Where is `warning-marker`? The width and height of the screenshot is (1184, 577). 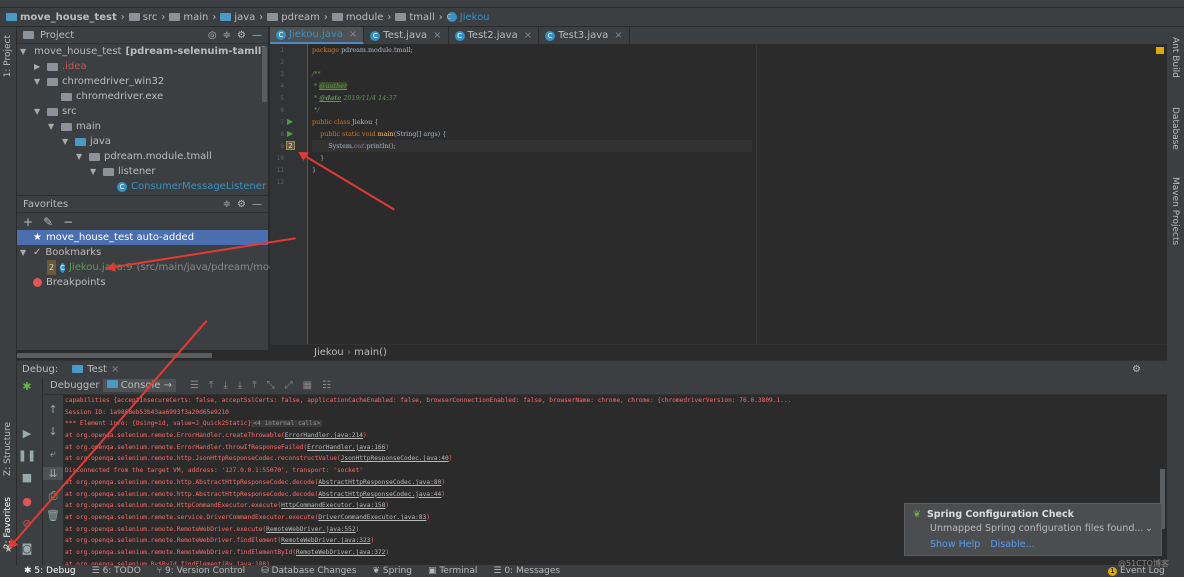
warning-marker is located at coordinates (1160, 50).